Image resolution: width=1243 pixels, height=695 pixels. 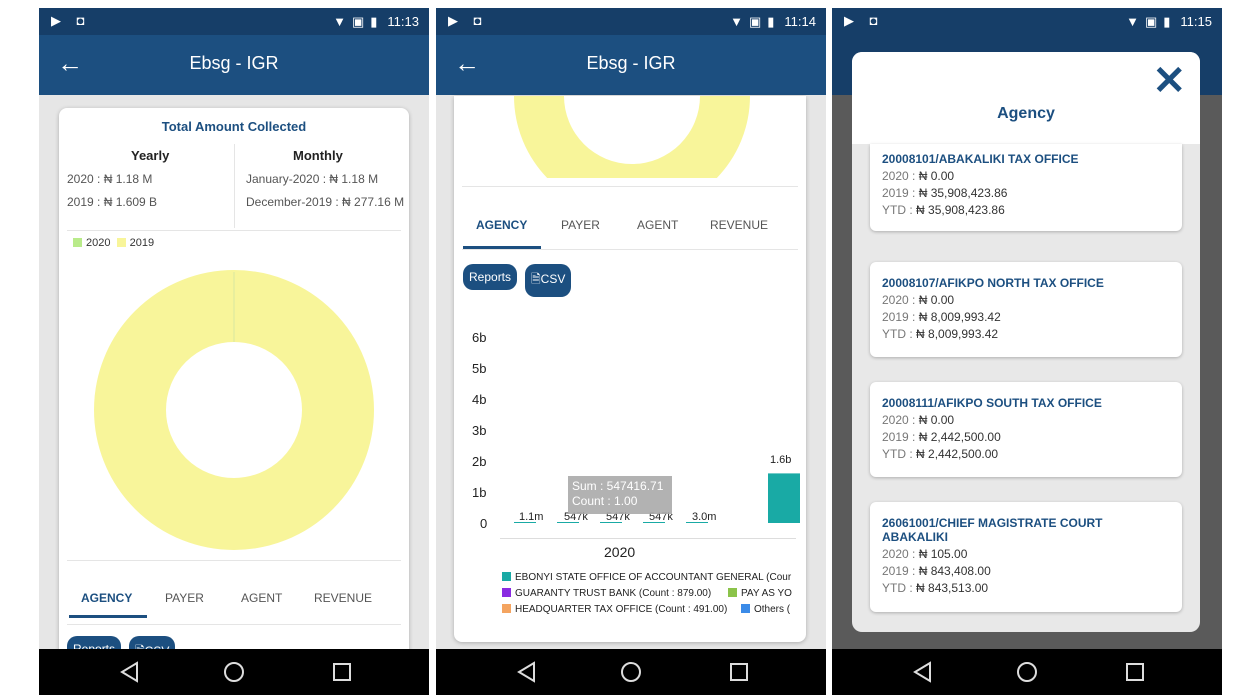 What do you see at coordinates (620, 495) in the screenshot?
I see `chart-tooltip: Sum : 547416.71 Count : 1.00` at bounding box center [620, 495].